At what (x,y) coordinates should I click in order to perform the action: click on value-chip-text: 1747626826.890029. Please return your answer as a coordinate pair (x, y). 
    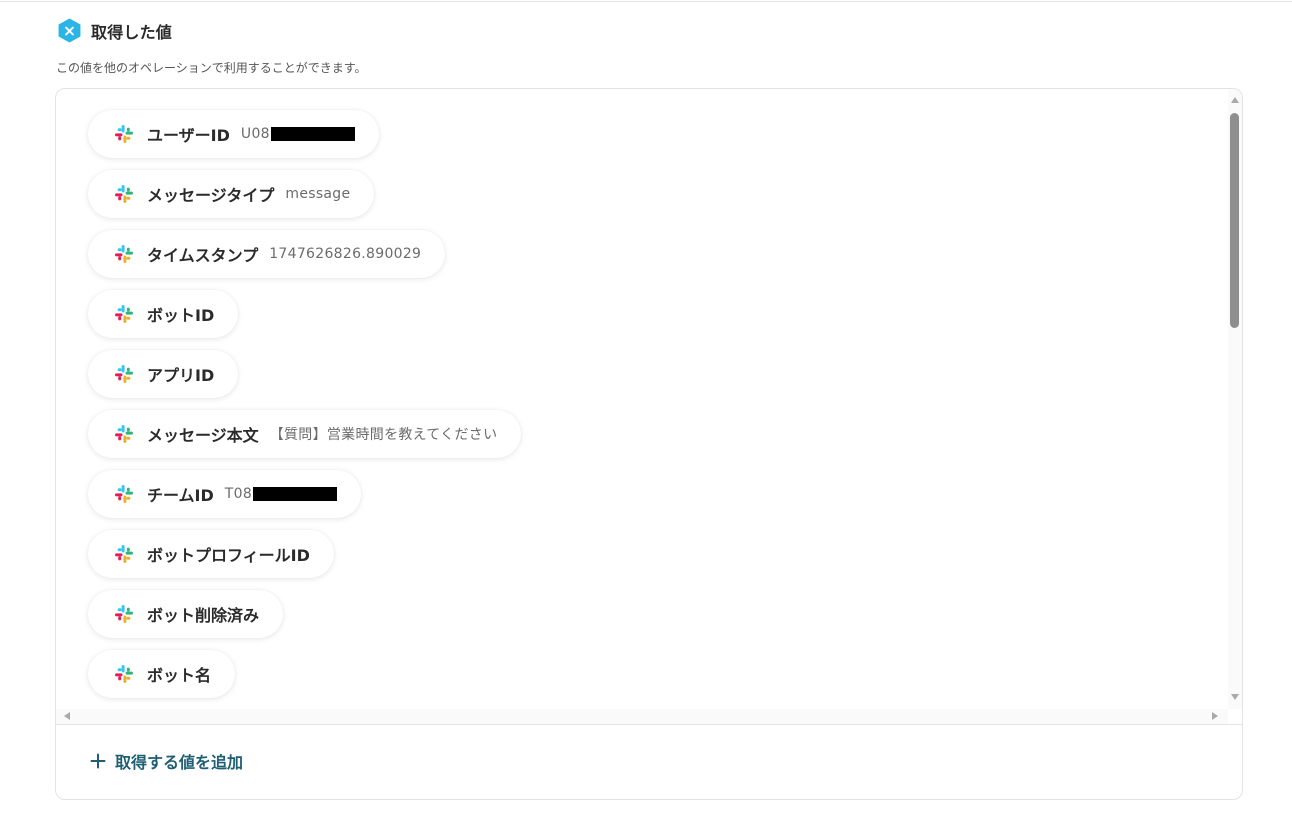
    Looking at the image, I should click on (345, 254).